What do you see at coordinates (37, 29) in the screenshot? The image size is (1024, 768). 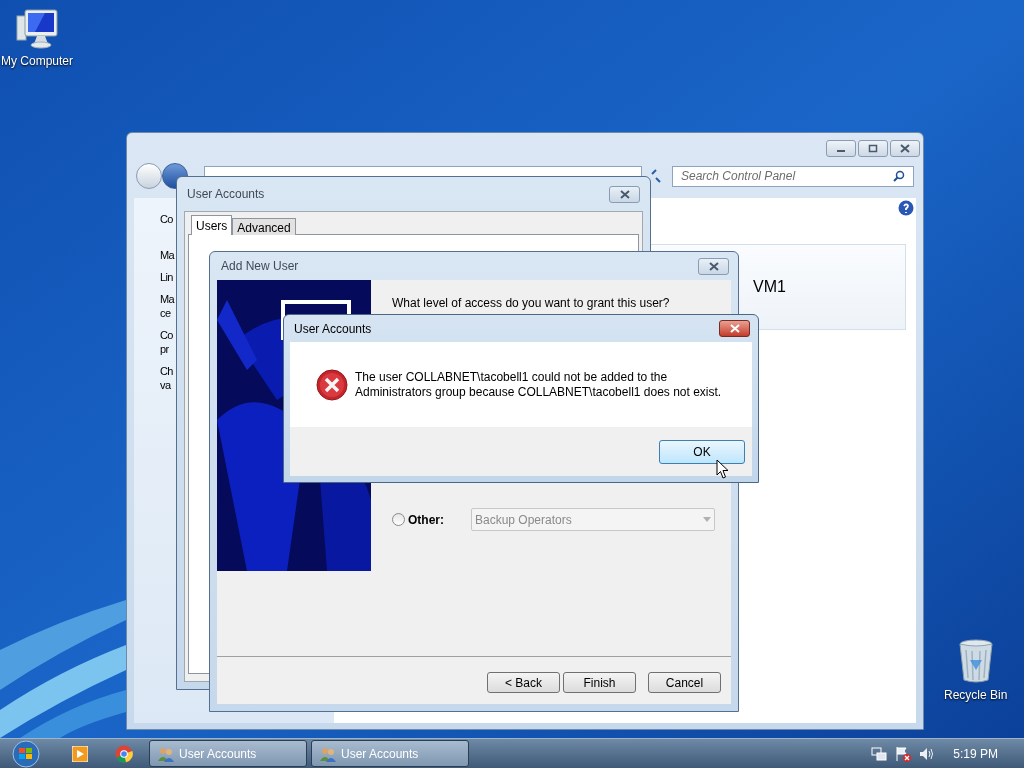 I see `computer-icon` at bounding box center [37, 29].